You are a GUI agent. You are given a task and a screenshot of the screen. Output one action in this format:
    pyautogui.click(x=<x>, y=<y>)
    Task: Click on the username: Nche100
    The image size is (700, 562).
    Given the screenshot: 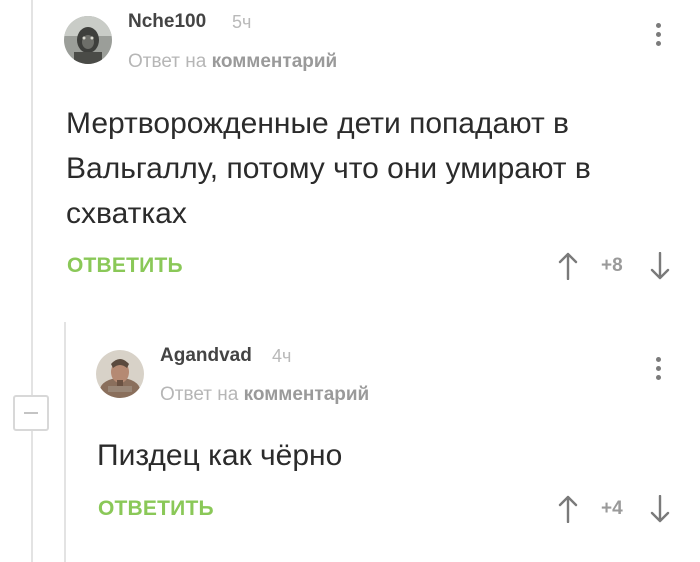 What is the action you would take?
    pyautogui.click(x=167, y=22)
    